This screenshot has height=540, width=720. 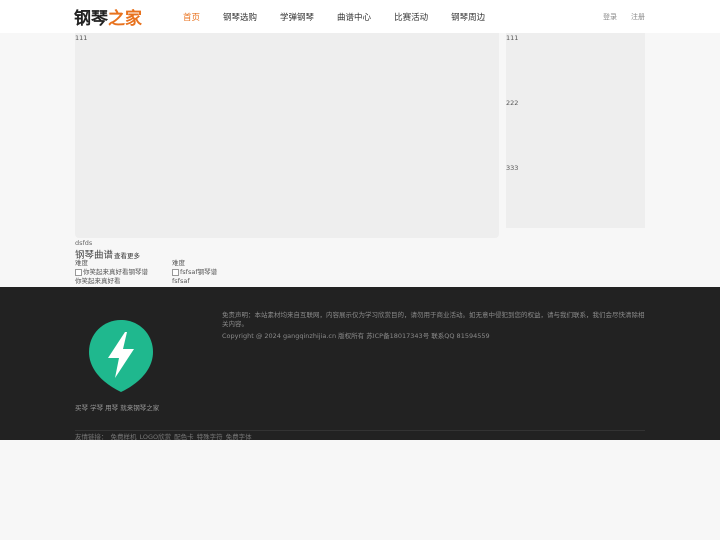 I want to click on friend-links: 友情链接： 免费样机 LOGO欣赏 配色卡 特殊字符 免费字体, so click(x=165, y=436).